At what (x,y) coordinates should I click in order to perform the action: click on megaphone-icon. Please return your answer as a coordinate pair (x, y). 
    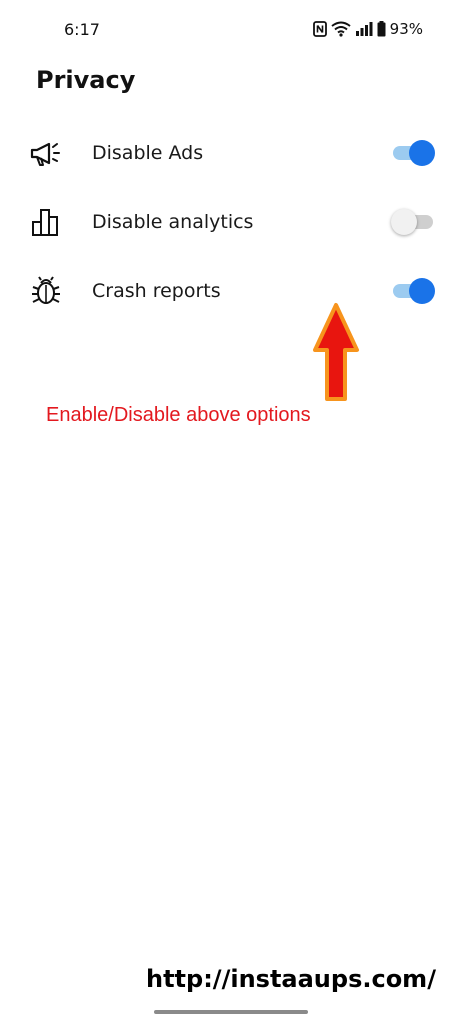
    Looking at the image, I should click on (46, 153).